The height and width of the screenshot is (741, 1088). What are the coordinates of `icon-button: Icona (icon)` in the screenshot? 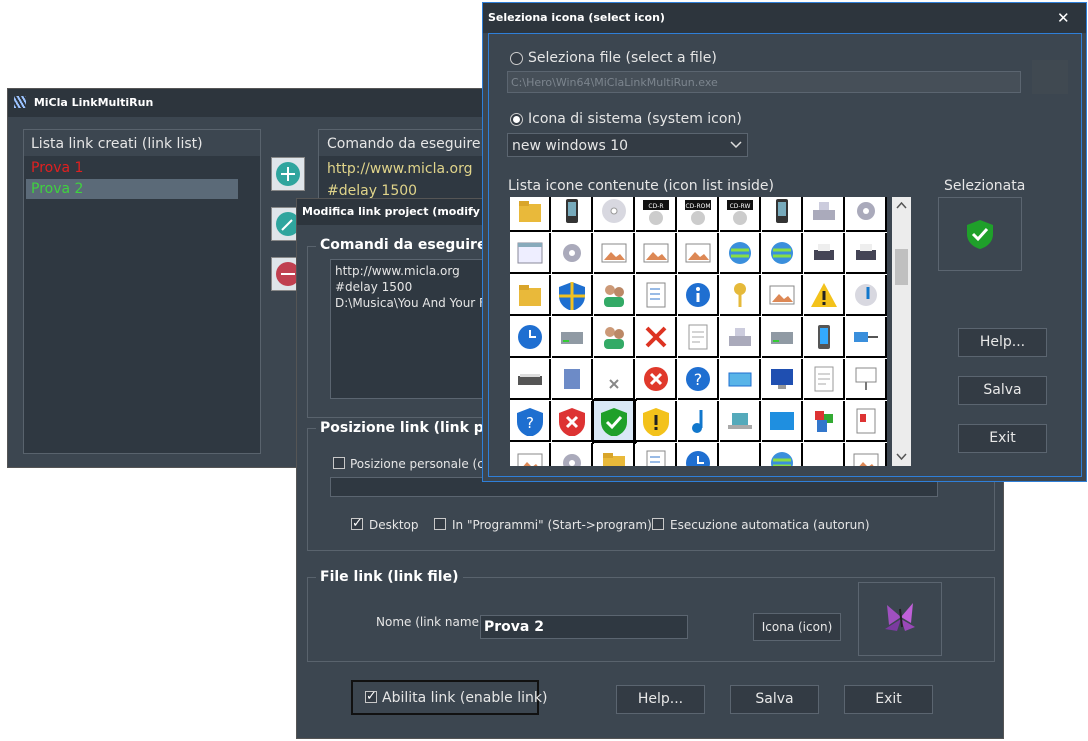 It's located at (797, 627).